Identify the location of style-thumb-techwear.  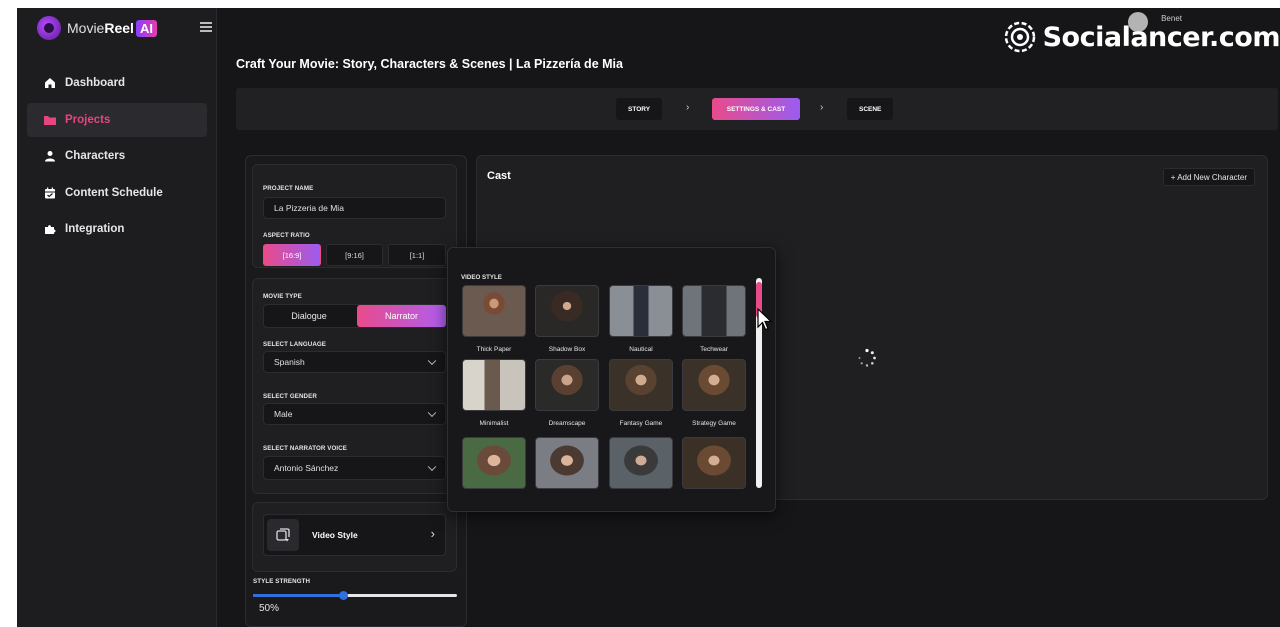
(714, 311).